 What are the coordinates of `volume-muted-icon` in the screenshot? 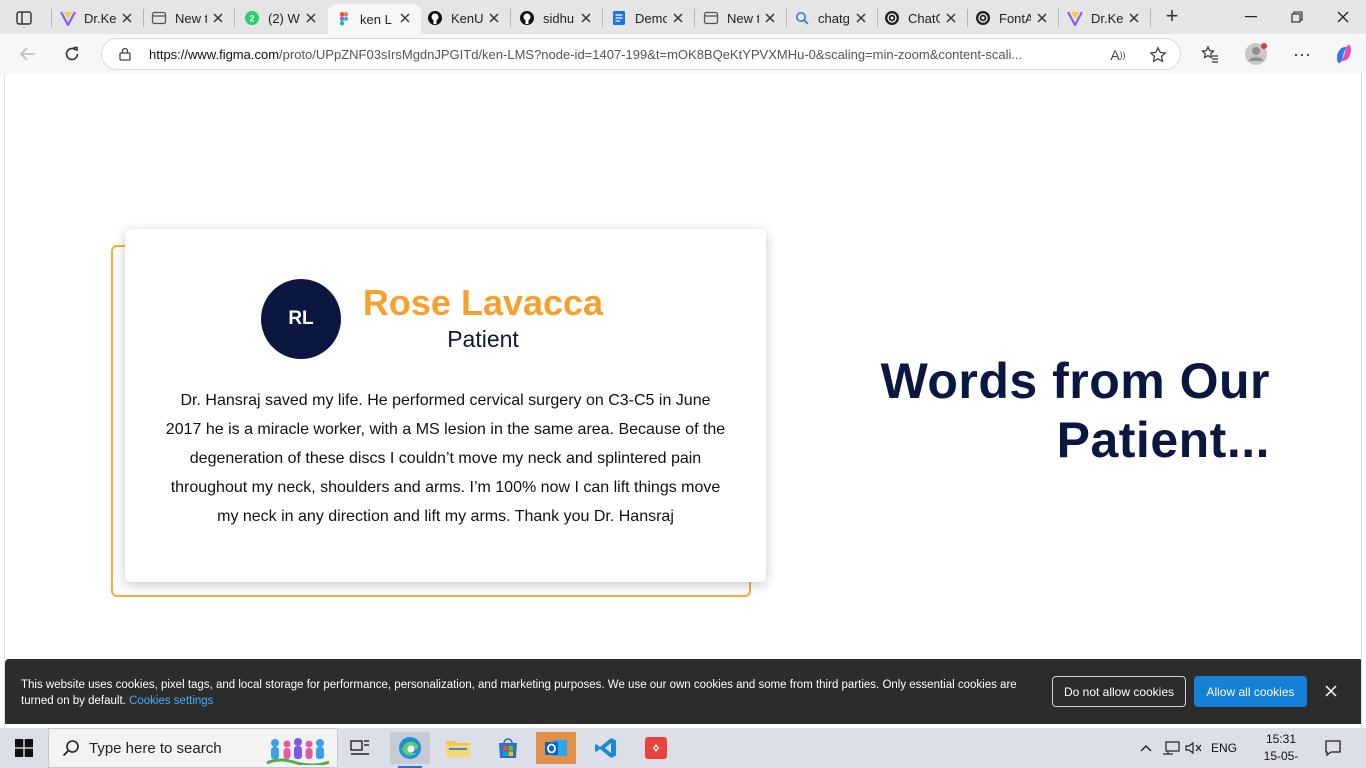 It's located at (1194, 748).